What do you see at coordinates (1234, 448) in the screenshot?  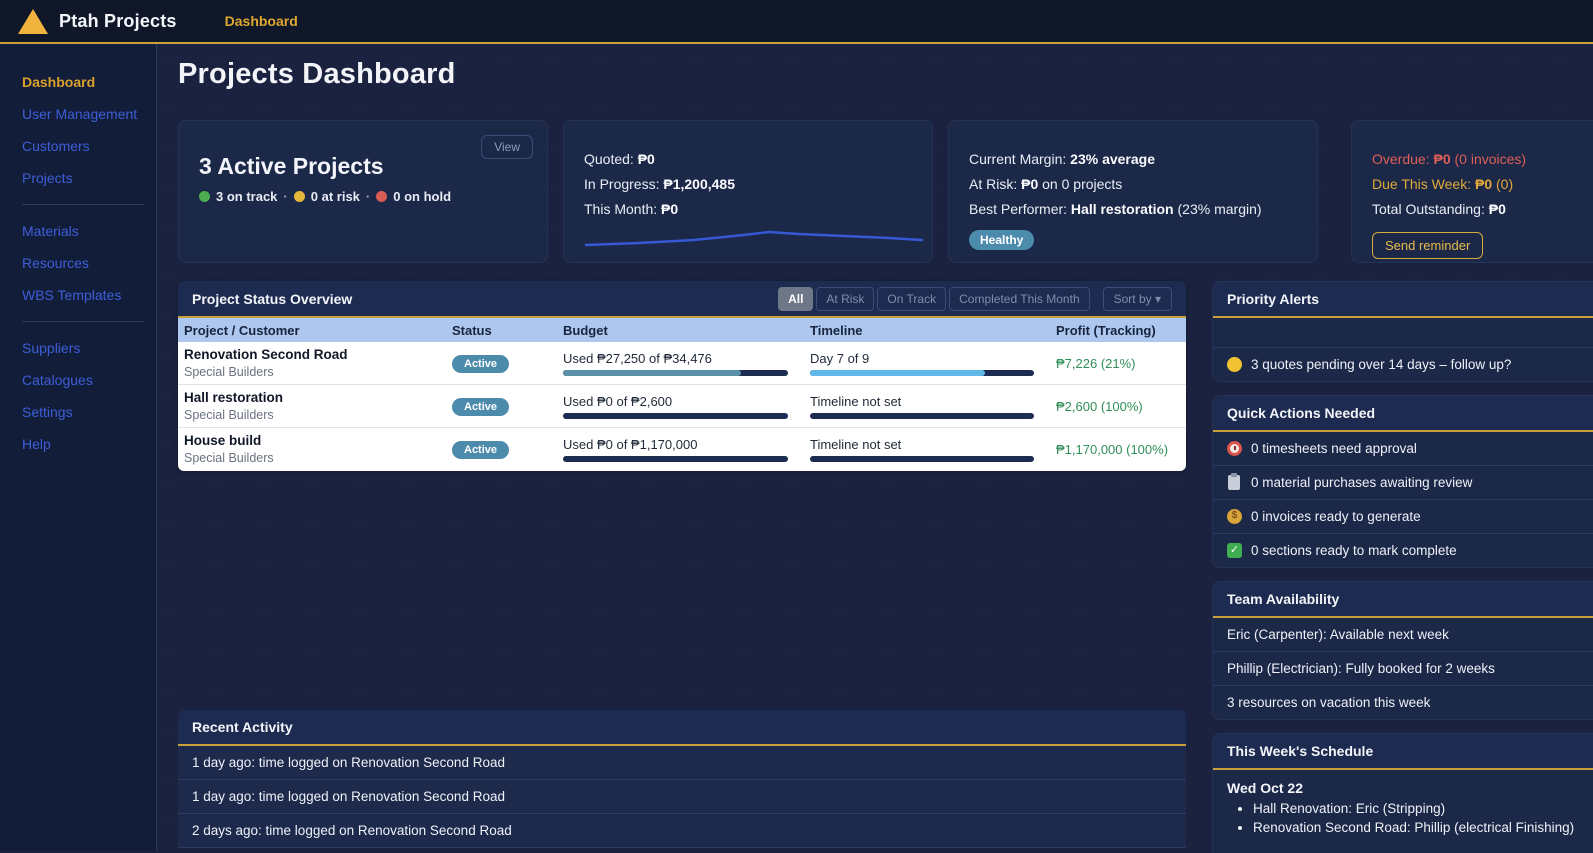 I see `alarm-clock-icon` at bounding box center [1234, 448].